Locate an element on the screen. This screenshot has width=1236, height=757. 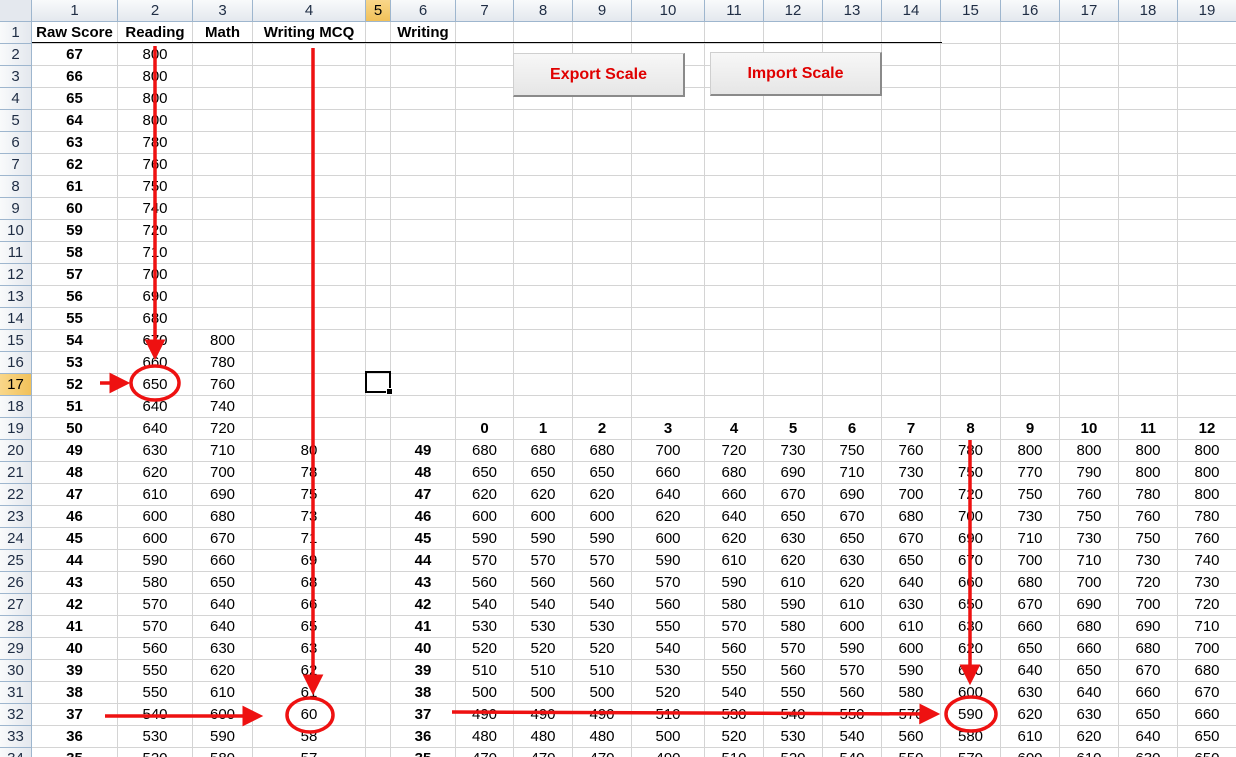
writing-right-arrow is located at coordinates (696, 714).